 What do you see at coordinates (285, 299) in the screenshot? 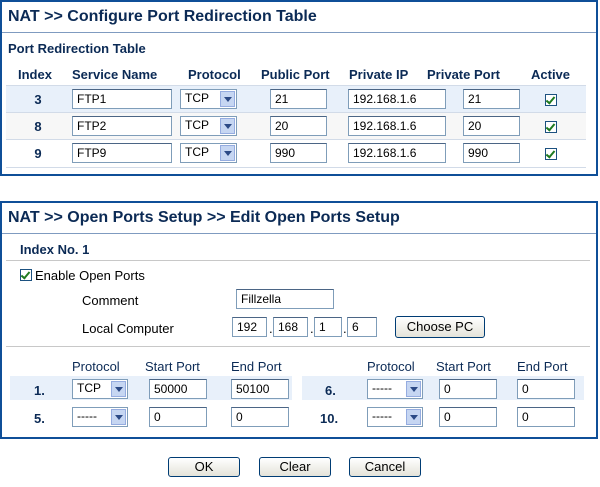
I see `comment-input: Fillzella` at bounding box center [285, 299].